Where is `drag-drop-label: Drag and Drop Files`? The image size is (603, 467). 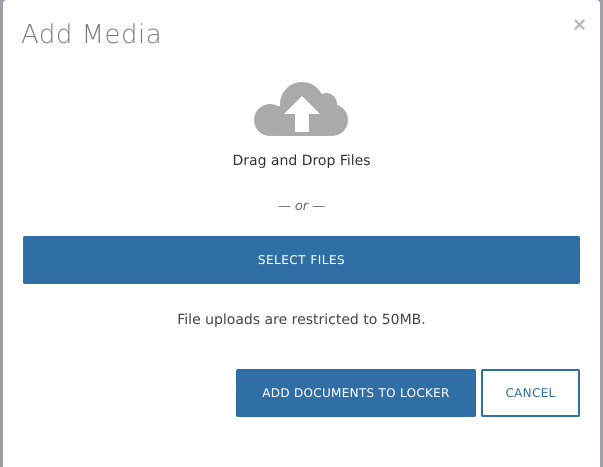 drag-drop-label: Drag and Drop Files is located at coordinates (301, 161).